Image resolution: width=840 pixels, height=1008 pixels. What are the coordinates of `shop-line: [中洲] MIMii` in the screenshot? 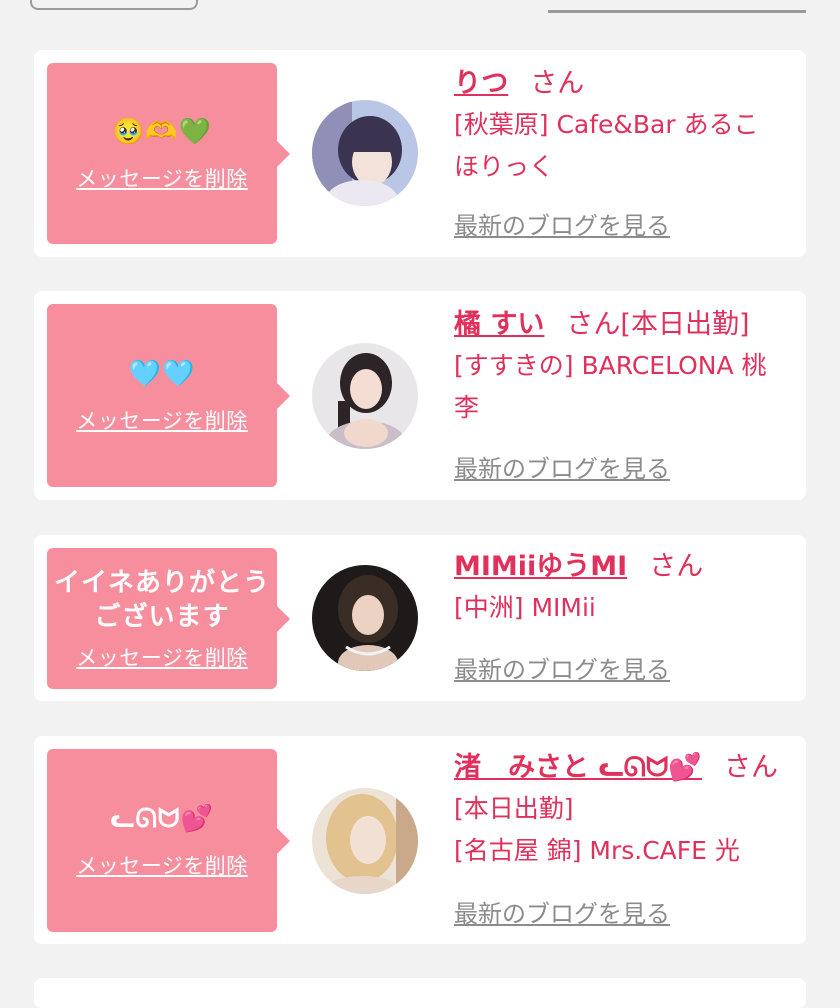 It's located at (525, 607).